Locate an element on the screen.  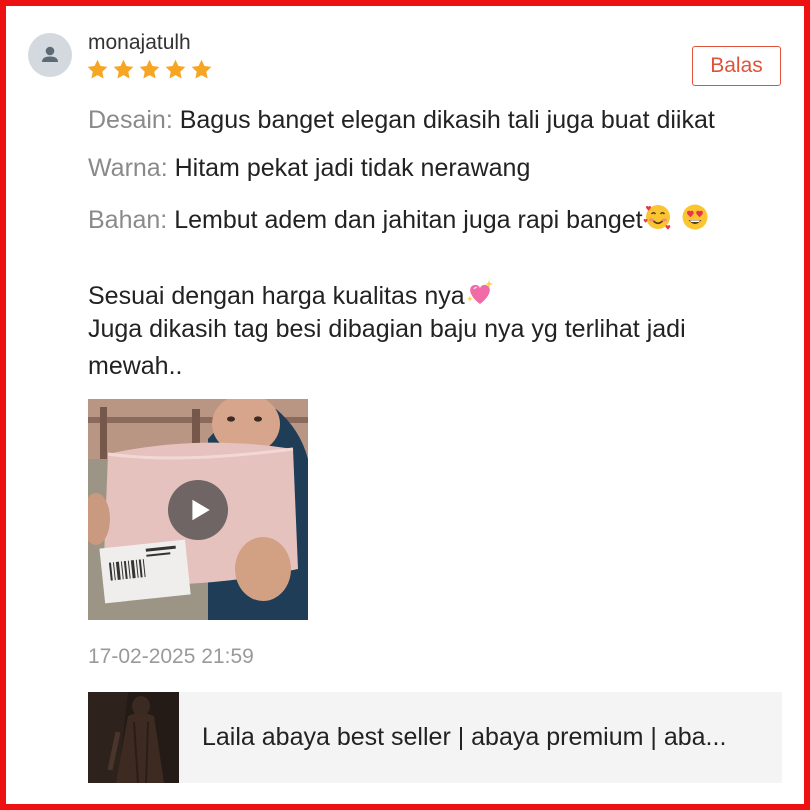
product-thumbnail is located at coordinates (133, 737).